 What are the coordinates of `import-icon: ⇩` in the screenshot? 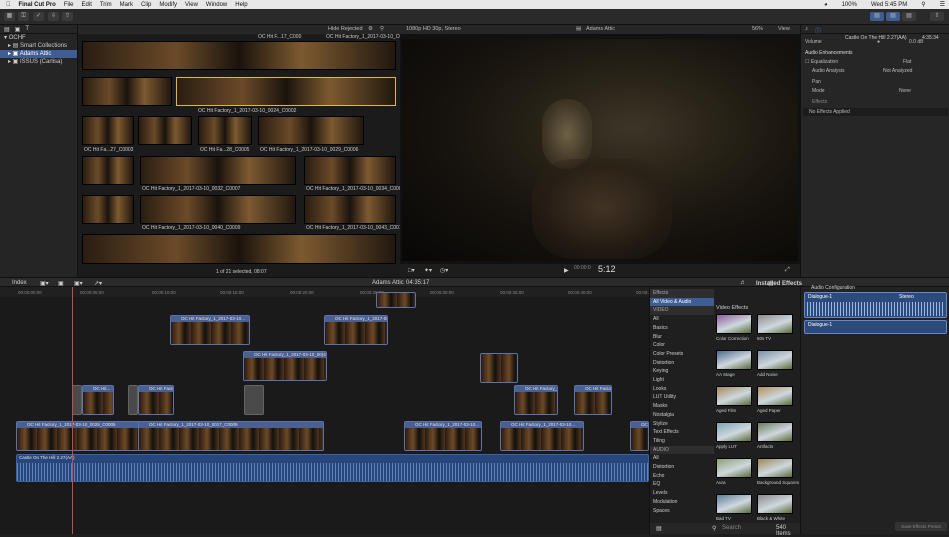 It's located at (53, 16).